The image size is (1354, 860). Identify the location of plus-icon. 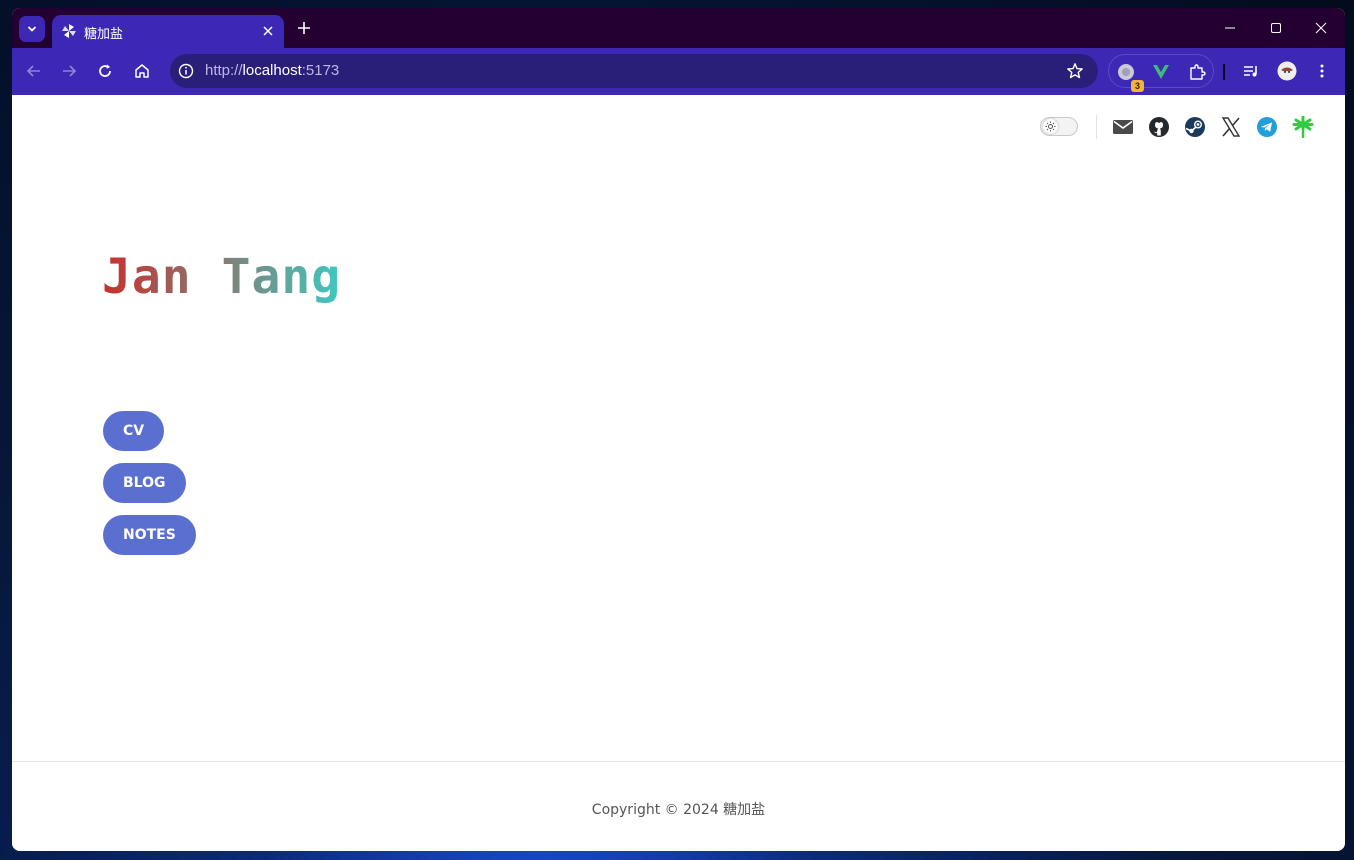
(304, 28).